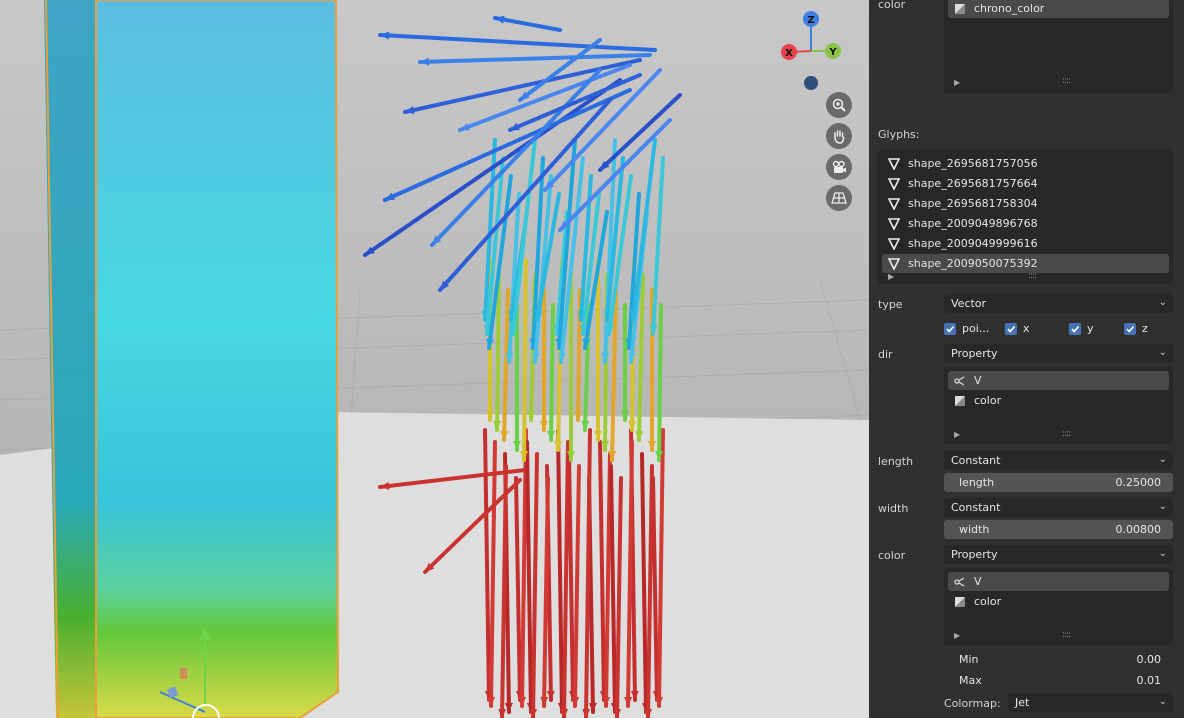 Image resolution: width=1184 pixels, height=718 pixels. What do you see at coordinates (1058, 659) in the screenshot?
I see `min-row: Min 0.00` at bounding box center [1058, 659].